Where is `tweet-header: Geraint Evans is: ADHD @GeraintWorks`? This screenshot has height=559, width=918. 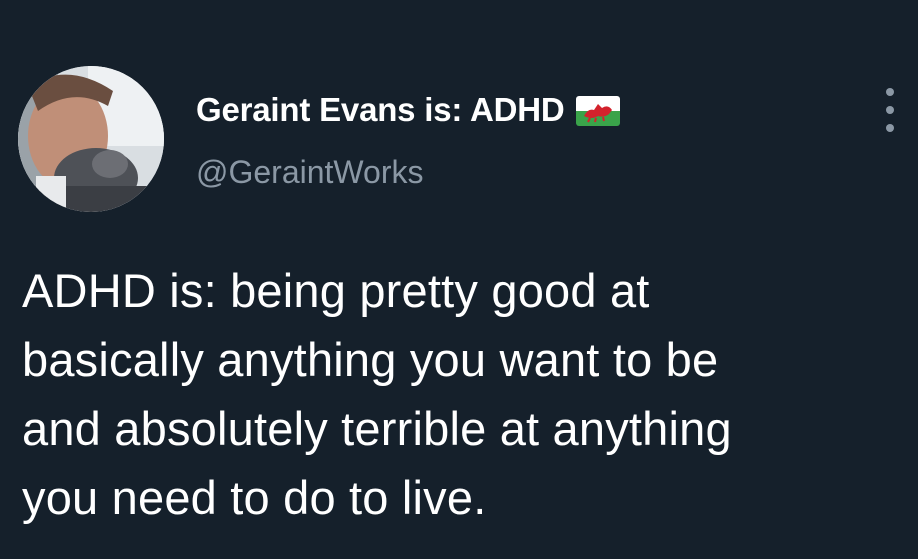
tweet-header: Geraint Evans is: ADHD @GeraintWorks is located at coordinates (408, 139).